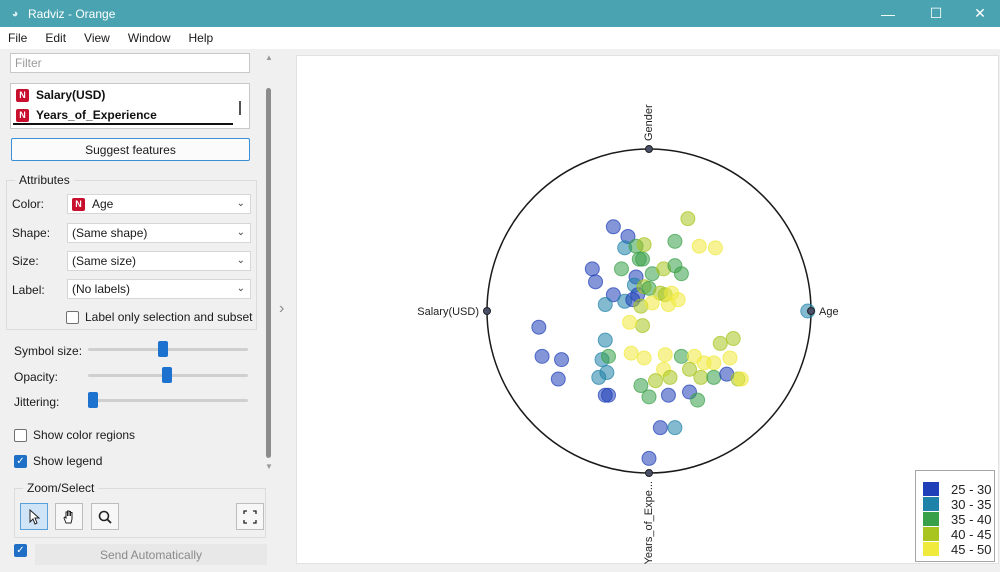 The width and height of the screenshot is (1000, 572). I want to click on menu-help: Help, so click(201, 38).